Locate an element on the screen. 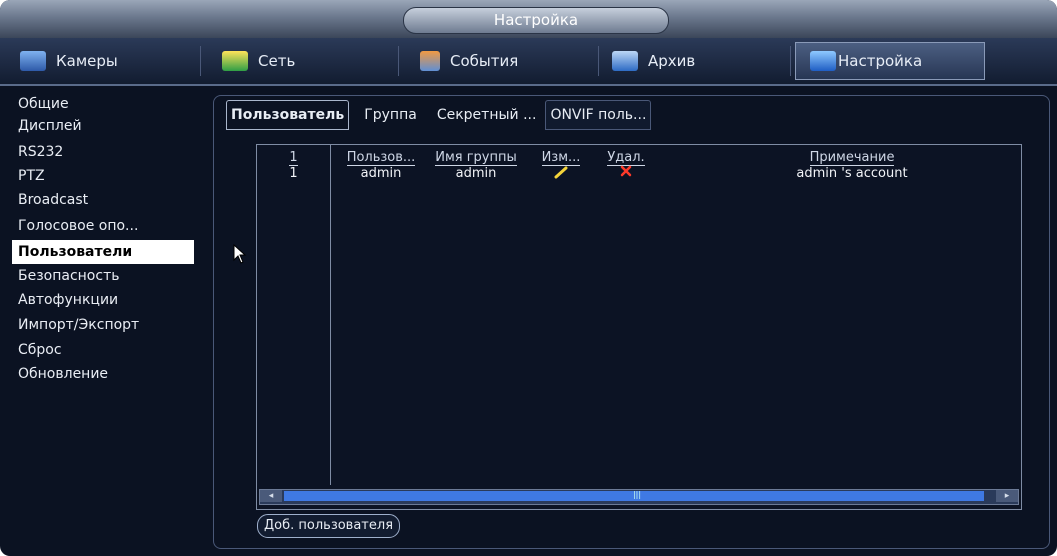  events-icon is located at coordinates (430, 61).